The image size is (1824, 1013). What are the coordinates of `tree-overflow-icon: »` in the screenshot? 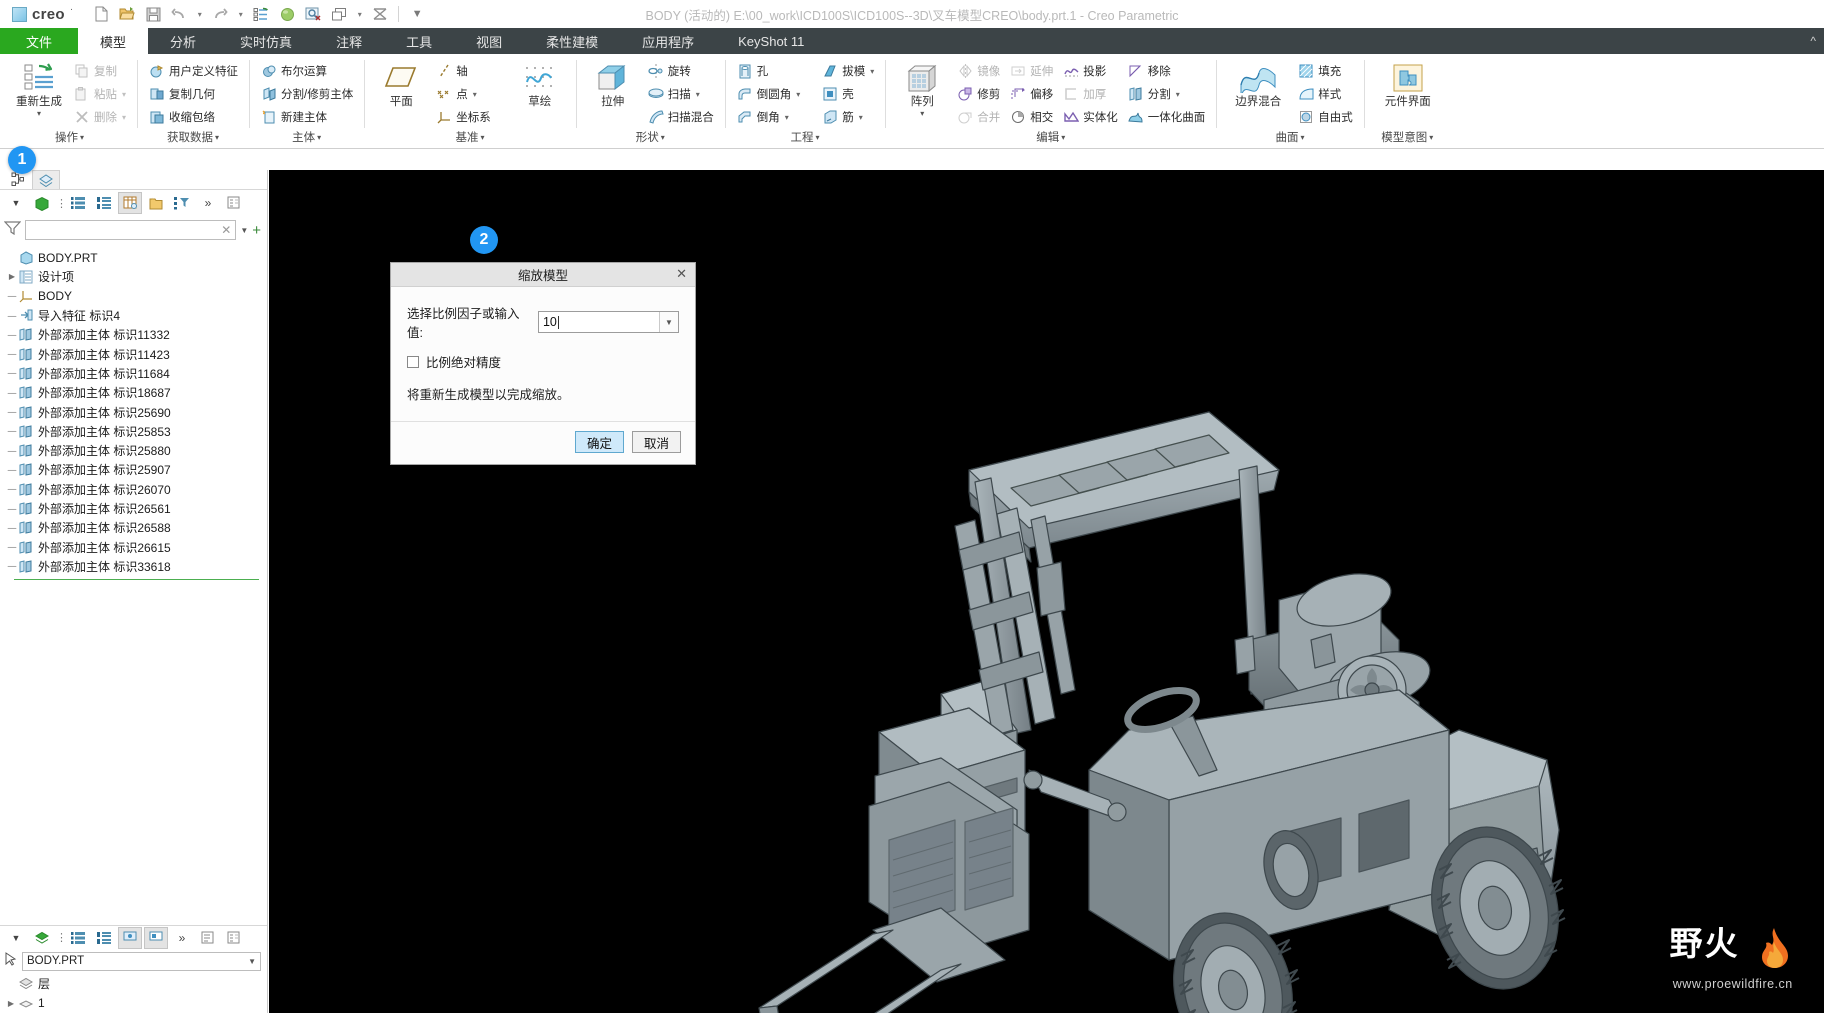 It's located at (208, 203).